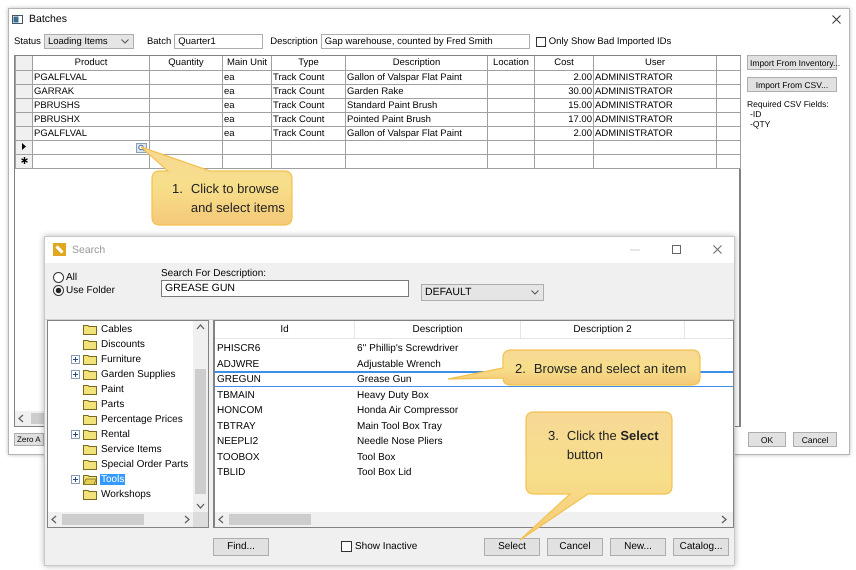 The height and width of the screenshot is (570, 856). Describe the element at coordinates (564, 63) in the screenshot. I see `column-header: Cost` at that location.